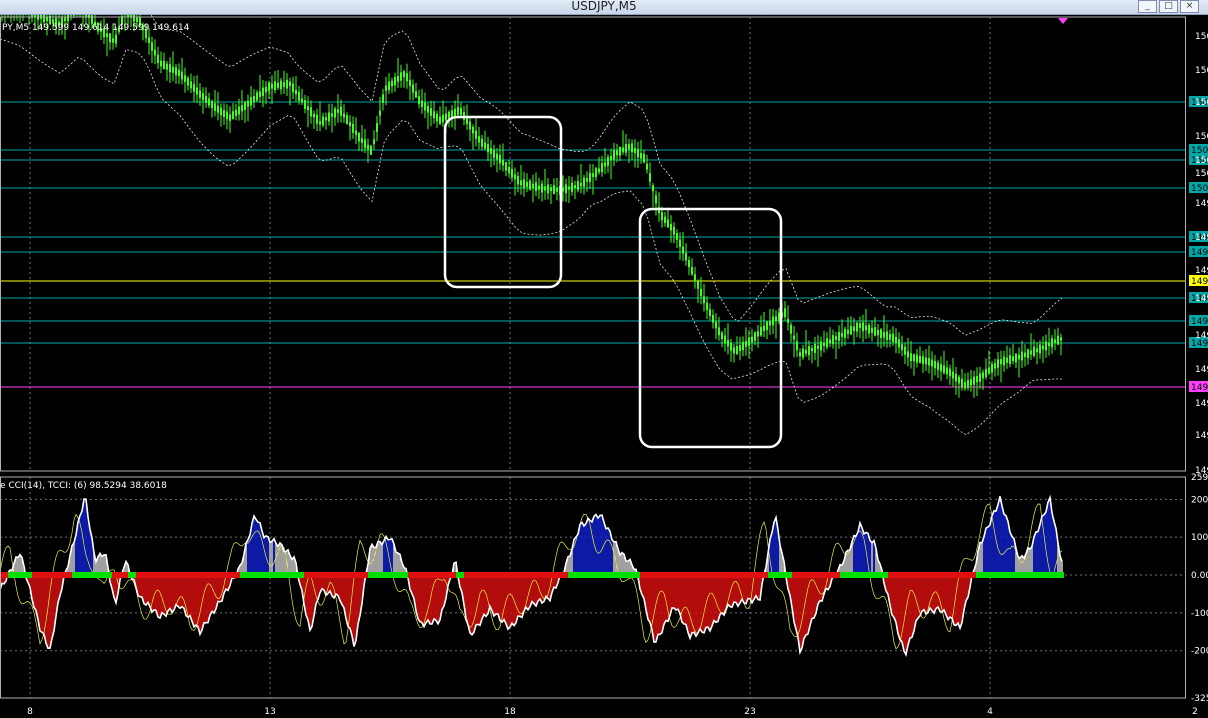 The width and height of the screenshot is (1208, 718). I want to click on maximize-button: □, so click(1168, 6).